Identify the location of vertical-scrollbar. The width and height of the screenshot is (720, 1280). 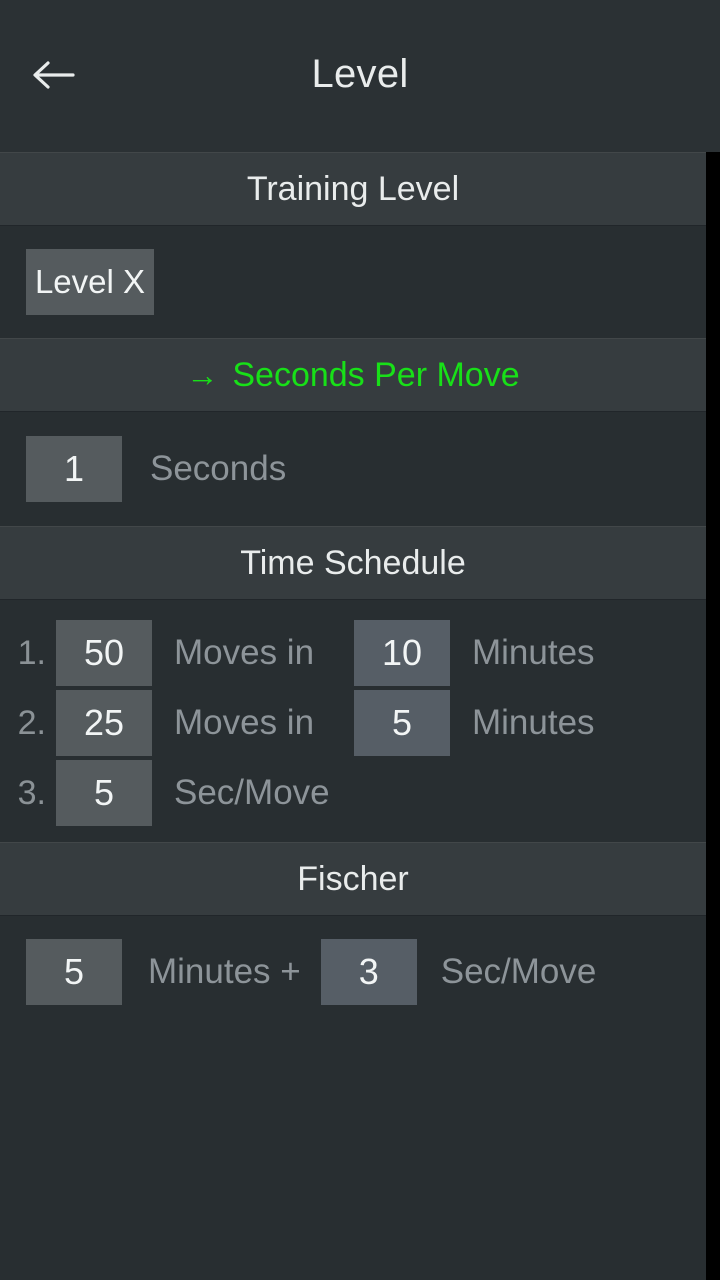
(713, 716).